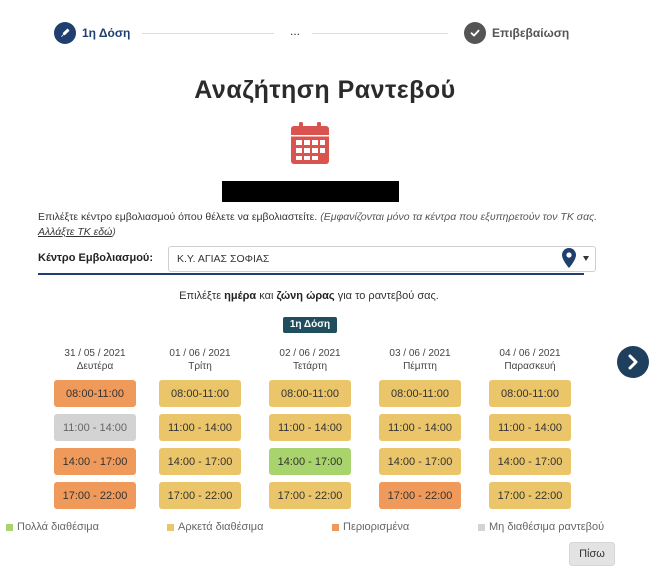  What do you see at coordinates (95, 366) in the screenshot?
I see `day-name: Δευτέρα` at bounding box center [95, 366].